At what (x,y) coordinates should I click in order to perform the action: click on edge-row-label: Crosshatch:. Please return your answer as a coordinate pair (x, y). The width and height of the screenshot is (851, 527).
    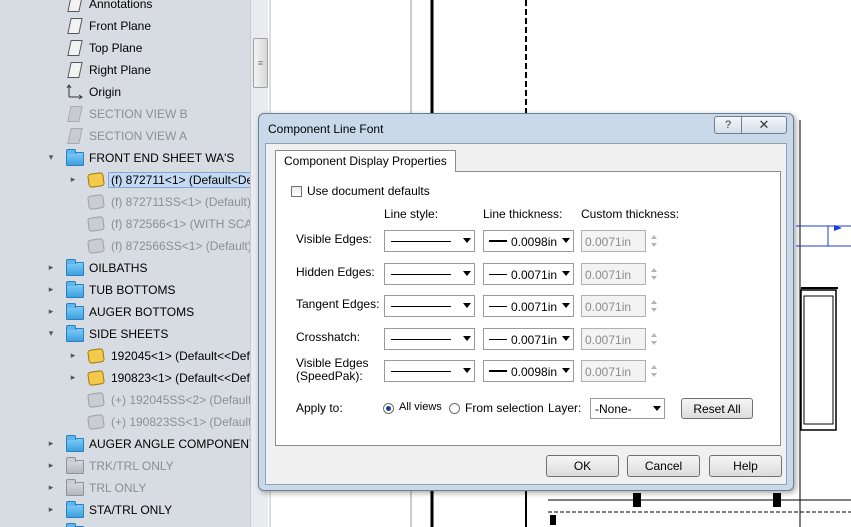
    Looking at the image, I should click on (328, 337).